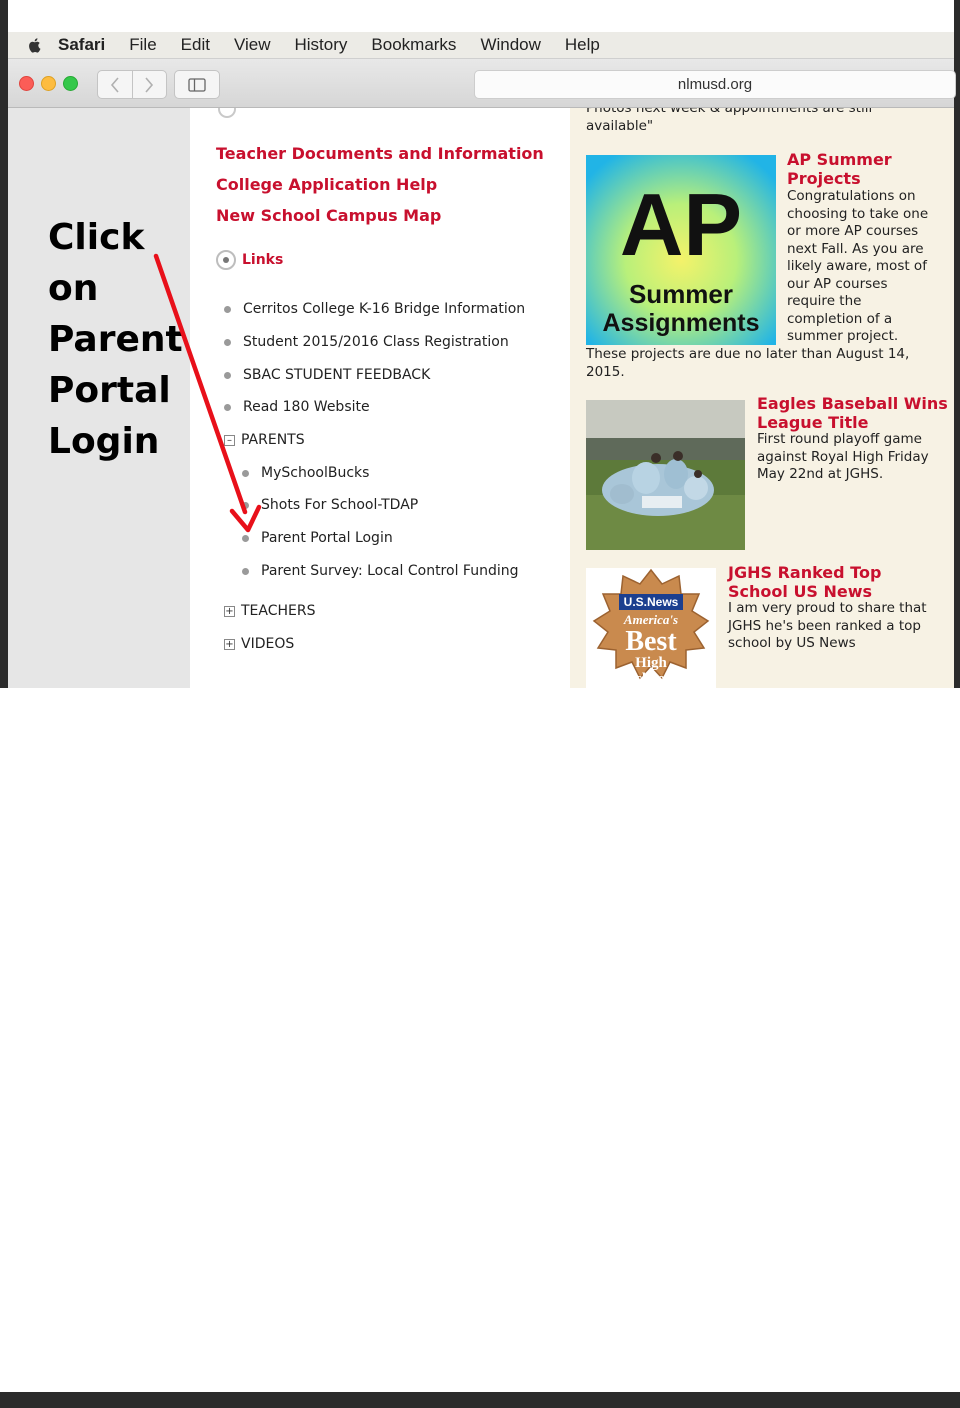 This screenshot has width=960, height=1408. I want to click on annotation-line: Parent, so click(115, 339).